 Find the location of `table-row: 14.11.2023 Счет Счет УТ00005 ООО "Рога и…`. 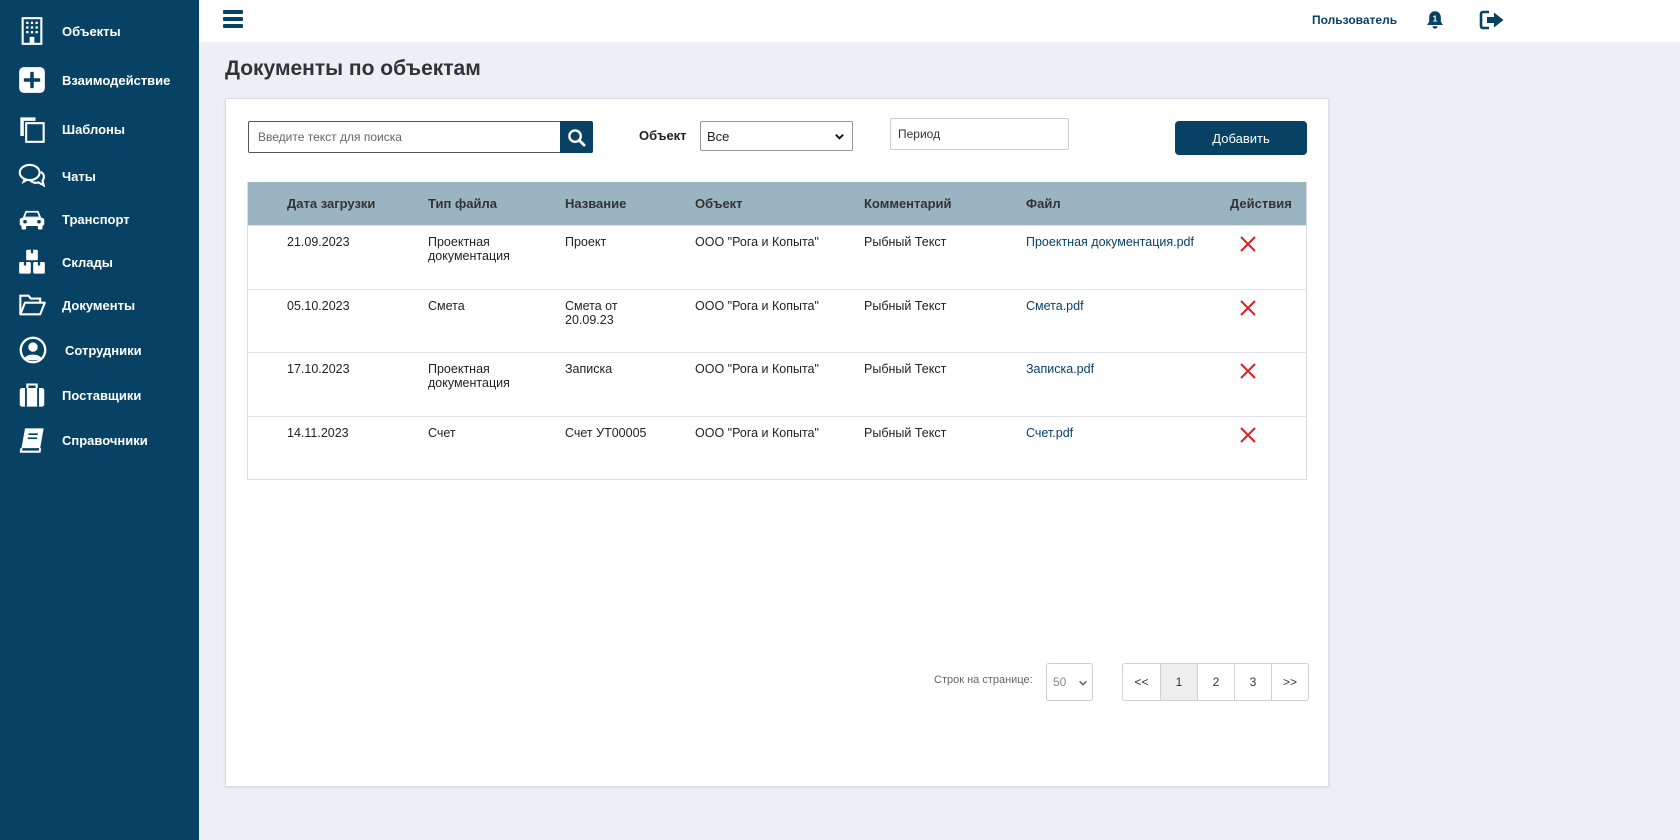

table-row: 14.11.2023 Счет Счет УТ00005 ООО "Рога и… is located at coordinates (777, 447).